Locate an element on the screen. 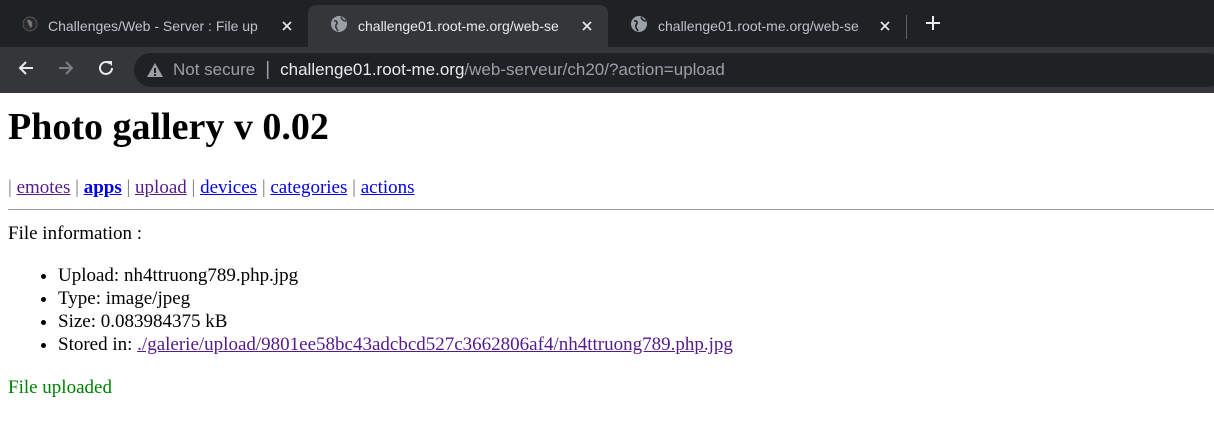 This screenshot has height=422, width=1214. url-path: /web-serveur/ch20/?action=upload is located at coordinates (594, 69).